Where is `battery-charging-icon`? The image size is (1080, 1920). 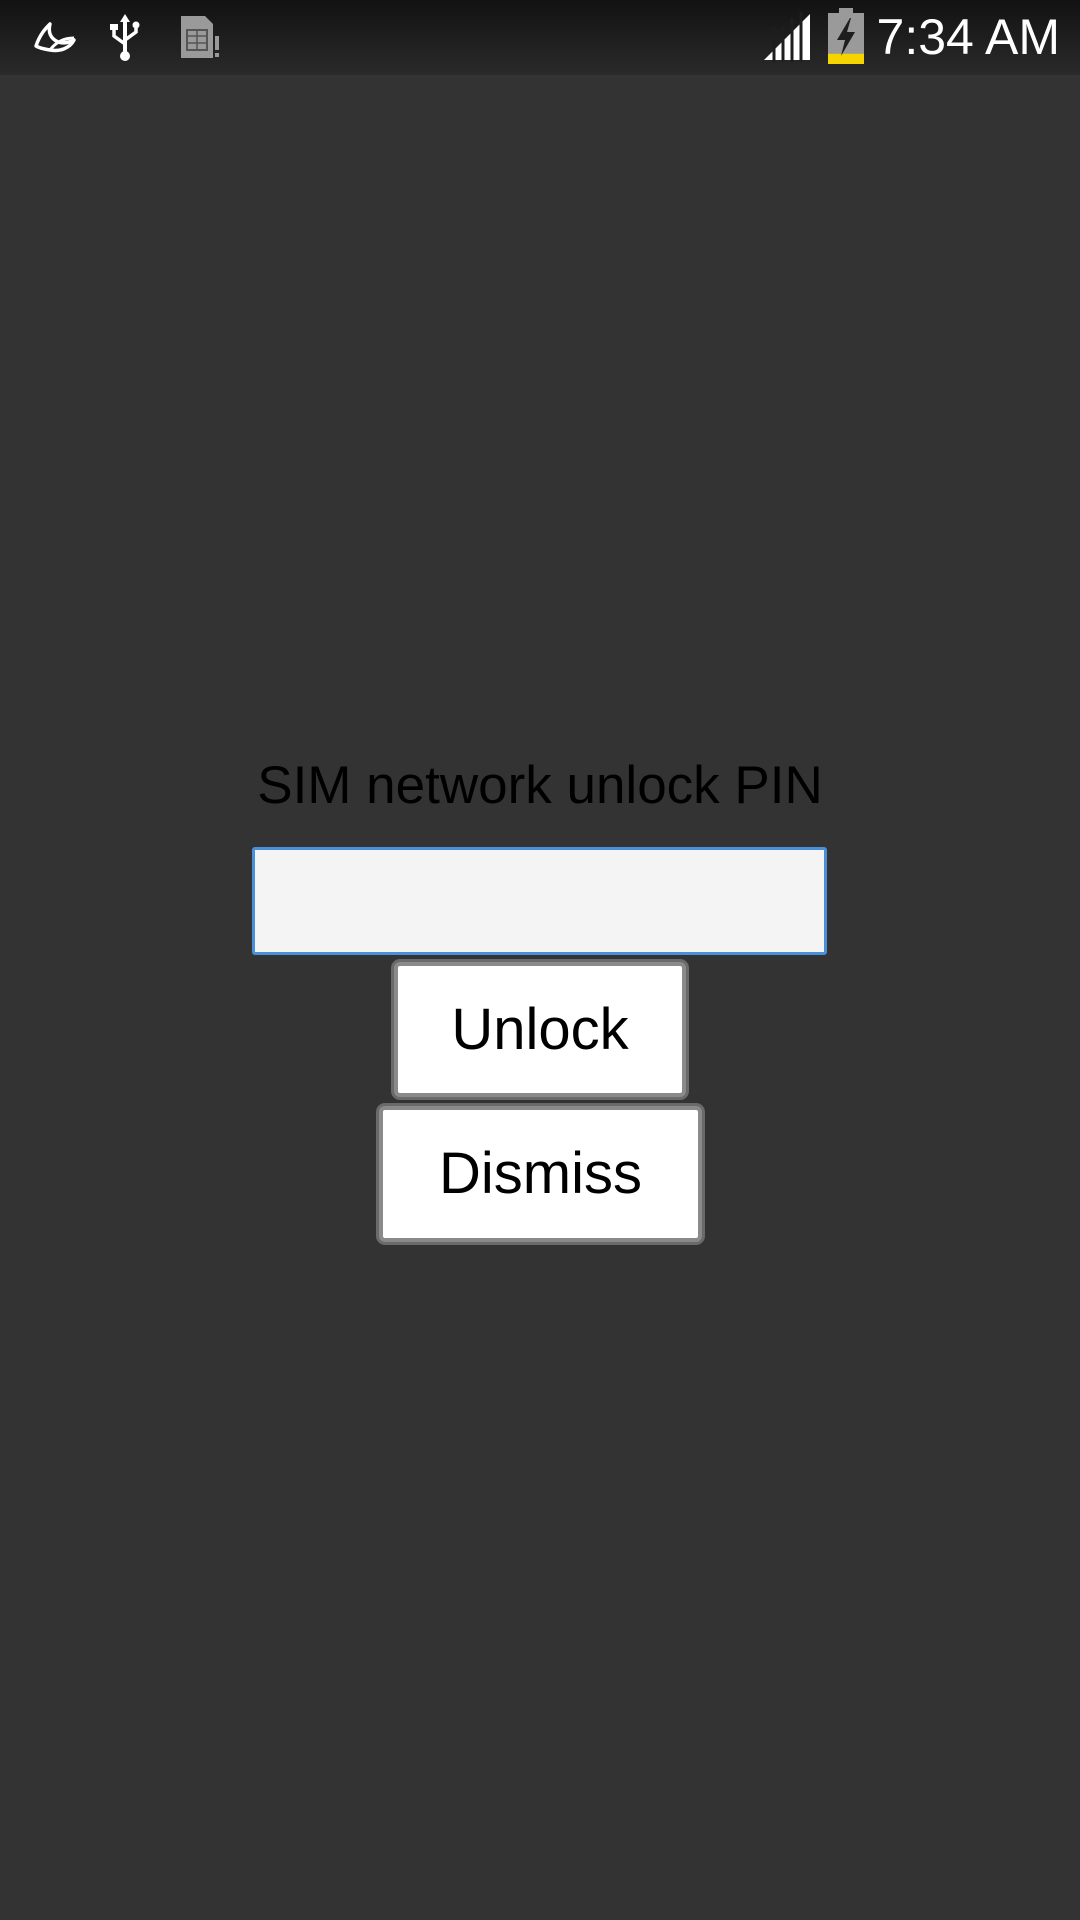 battery-charging-icon is located at coordinates (846, 36).